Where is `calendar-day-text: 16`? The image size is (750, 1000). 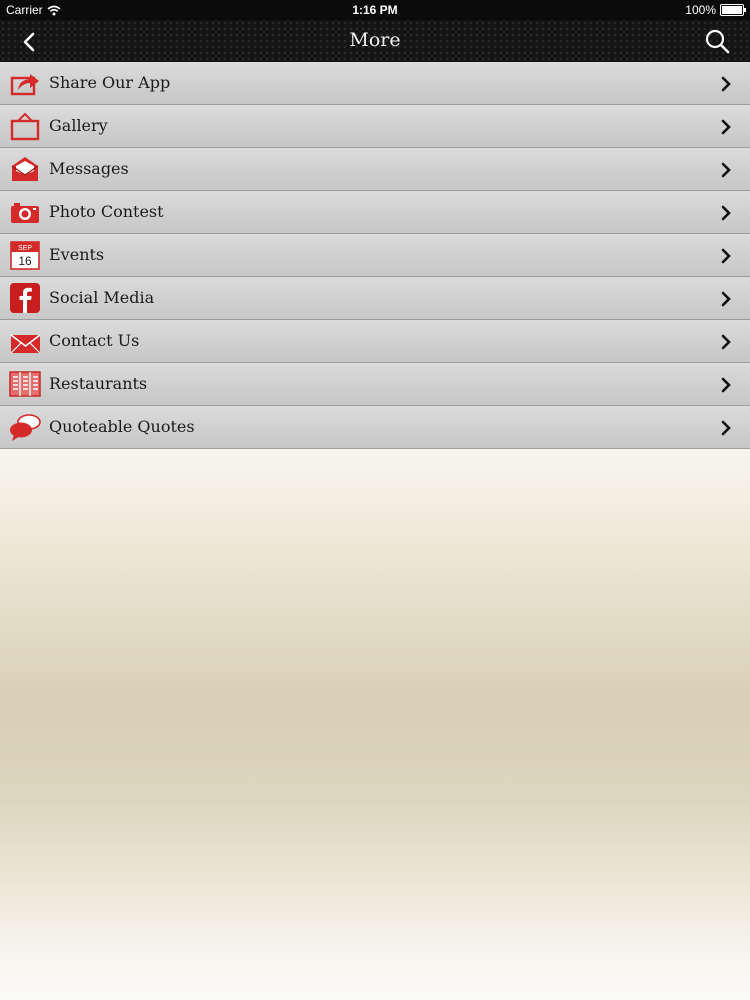 calendar-day-text: 16 is located at coordinates (25, 261).